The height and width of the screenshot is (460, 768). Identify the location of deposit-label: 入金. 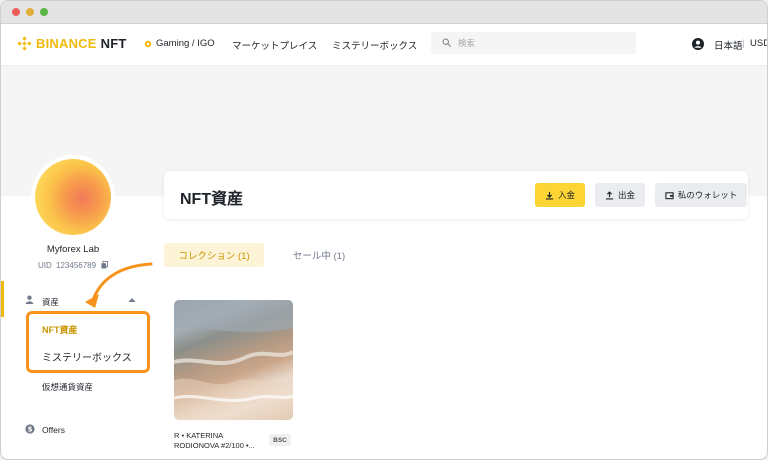
(566, 195).